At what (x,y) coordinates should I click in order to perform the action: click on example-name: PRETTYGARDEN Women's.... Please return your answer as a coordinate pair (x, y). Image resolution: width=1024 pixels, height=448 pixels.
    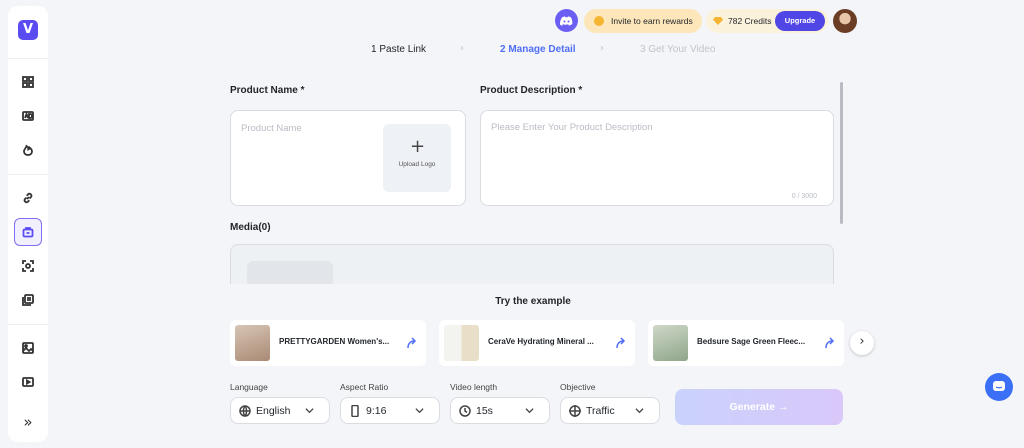
    Looking at the image, I should click on (334, 341).